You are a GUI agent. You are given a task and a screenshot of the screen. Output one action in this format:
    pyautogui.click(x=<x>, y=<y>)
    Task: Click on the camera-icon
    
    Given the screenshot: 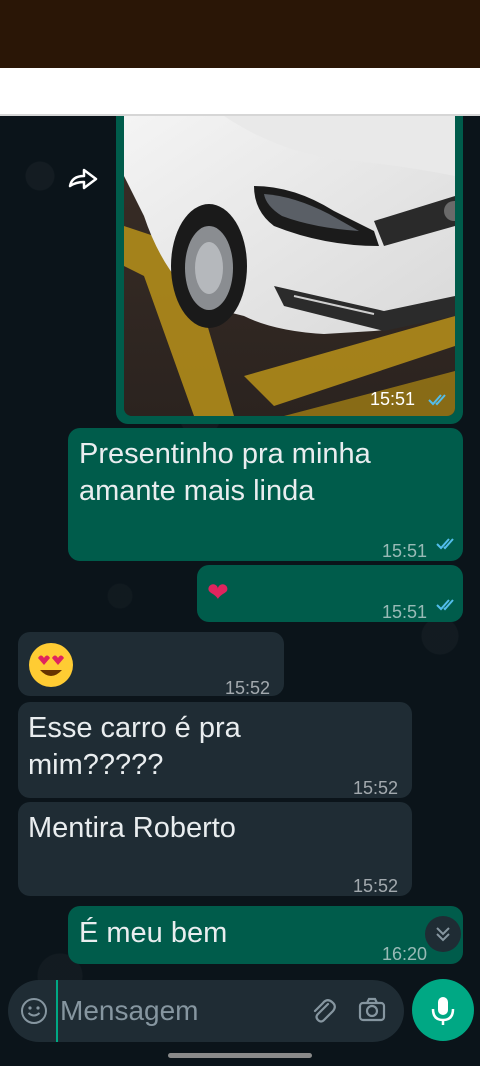 What is the action you would take?
    pyautogui.click(x=372, y=1010)
    